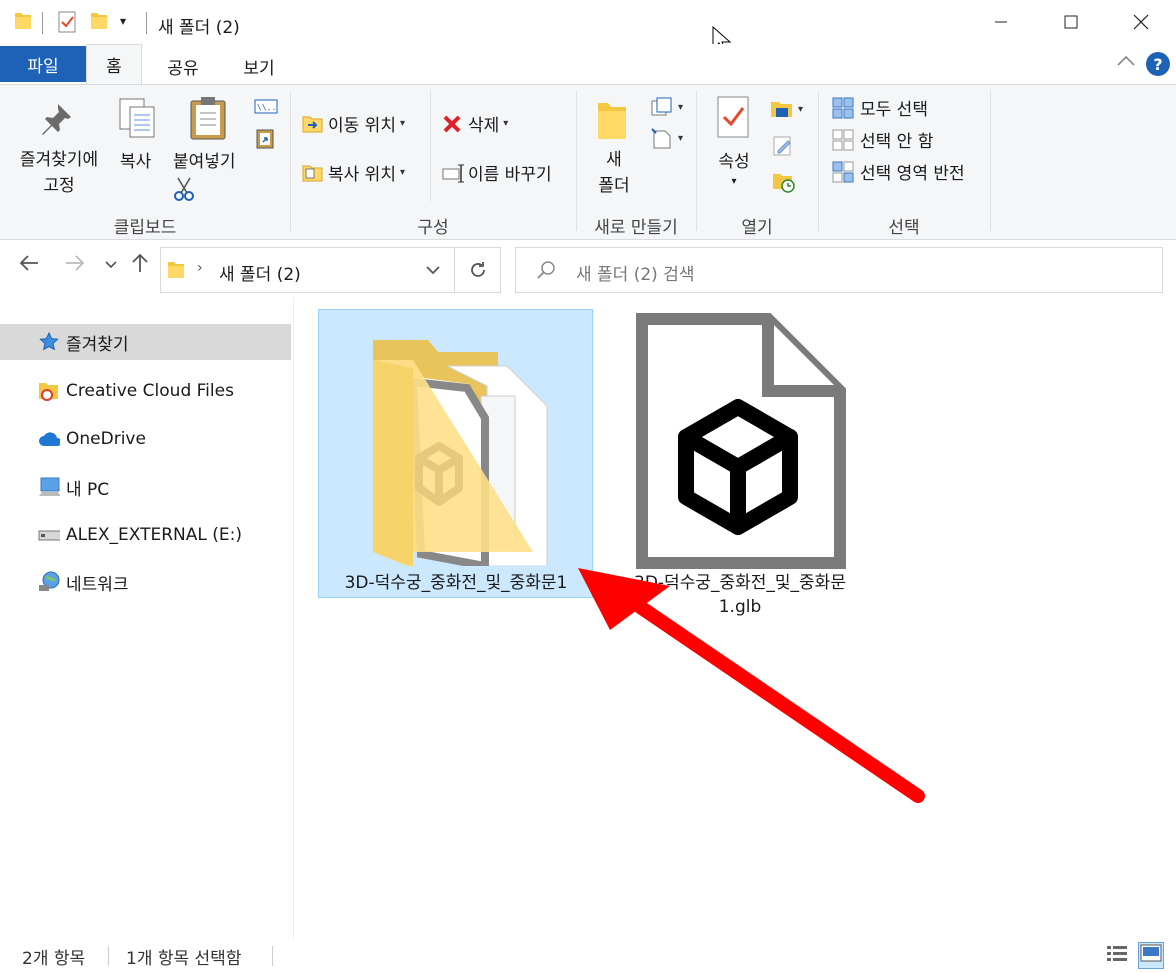 Image resolution: width=1176 pixels, height=973 pixels. I want to click on file-item-folder, so click(455, 453).